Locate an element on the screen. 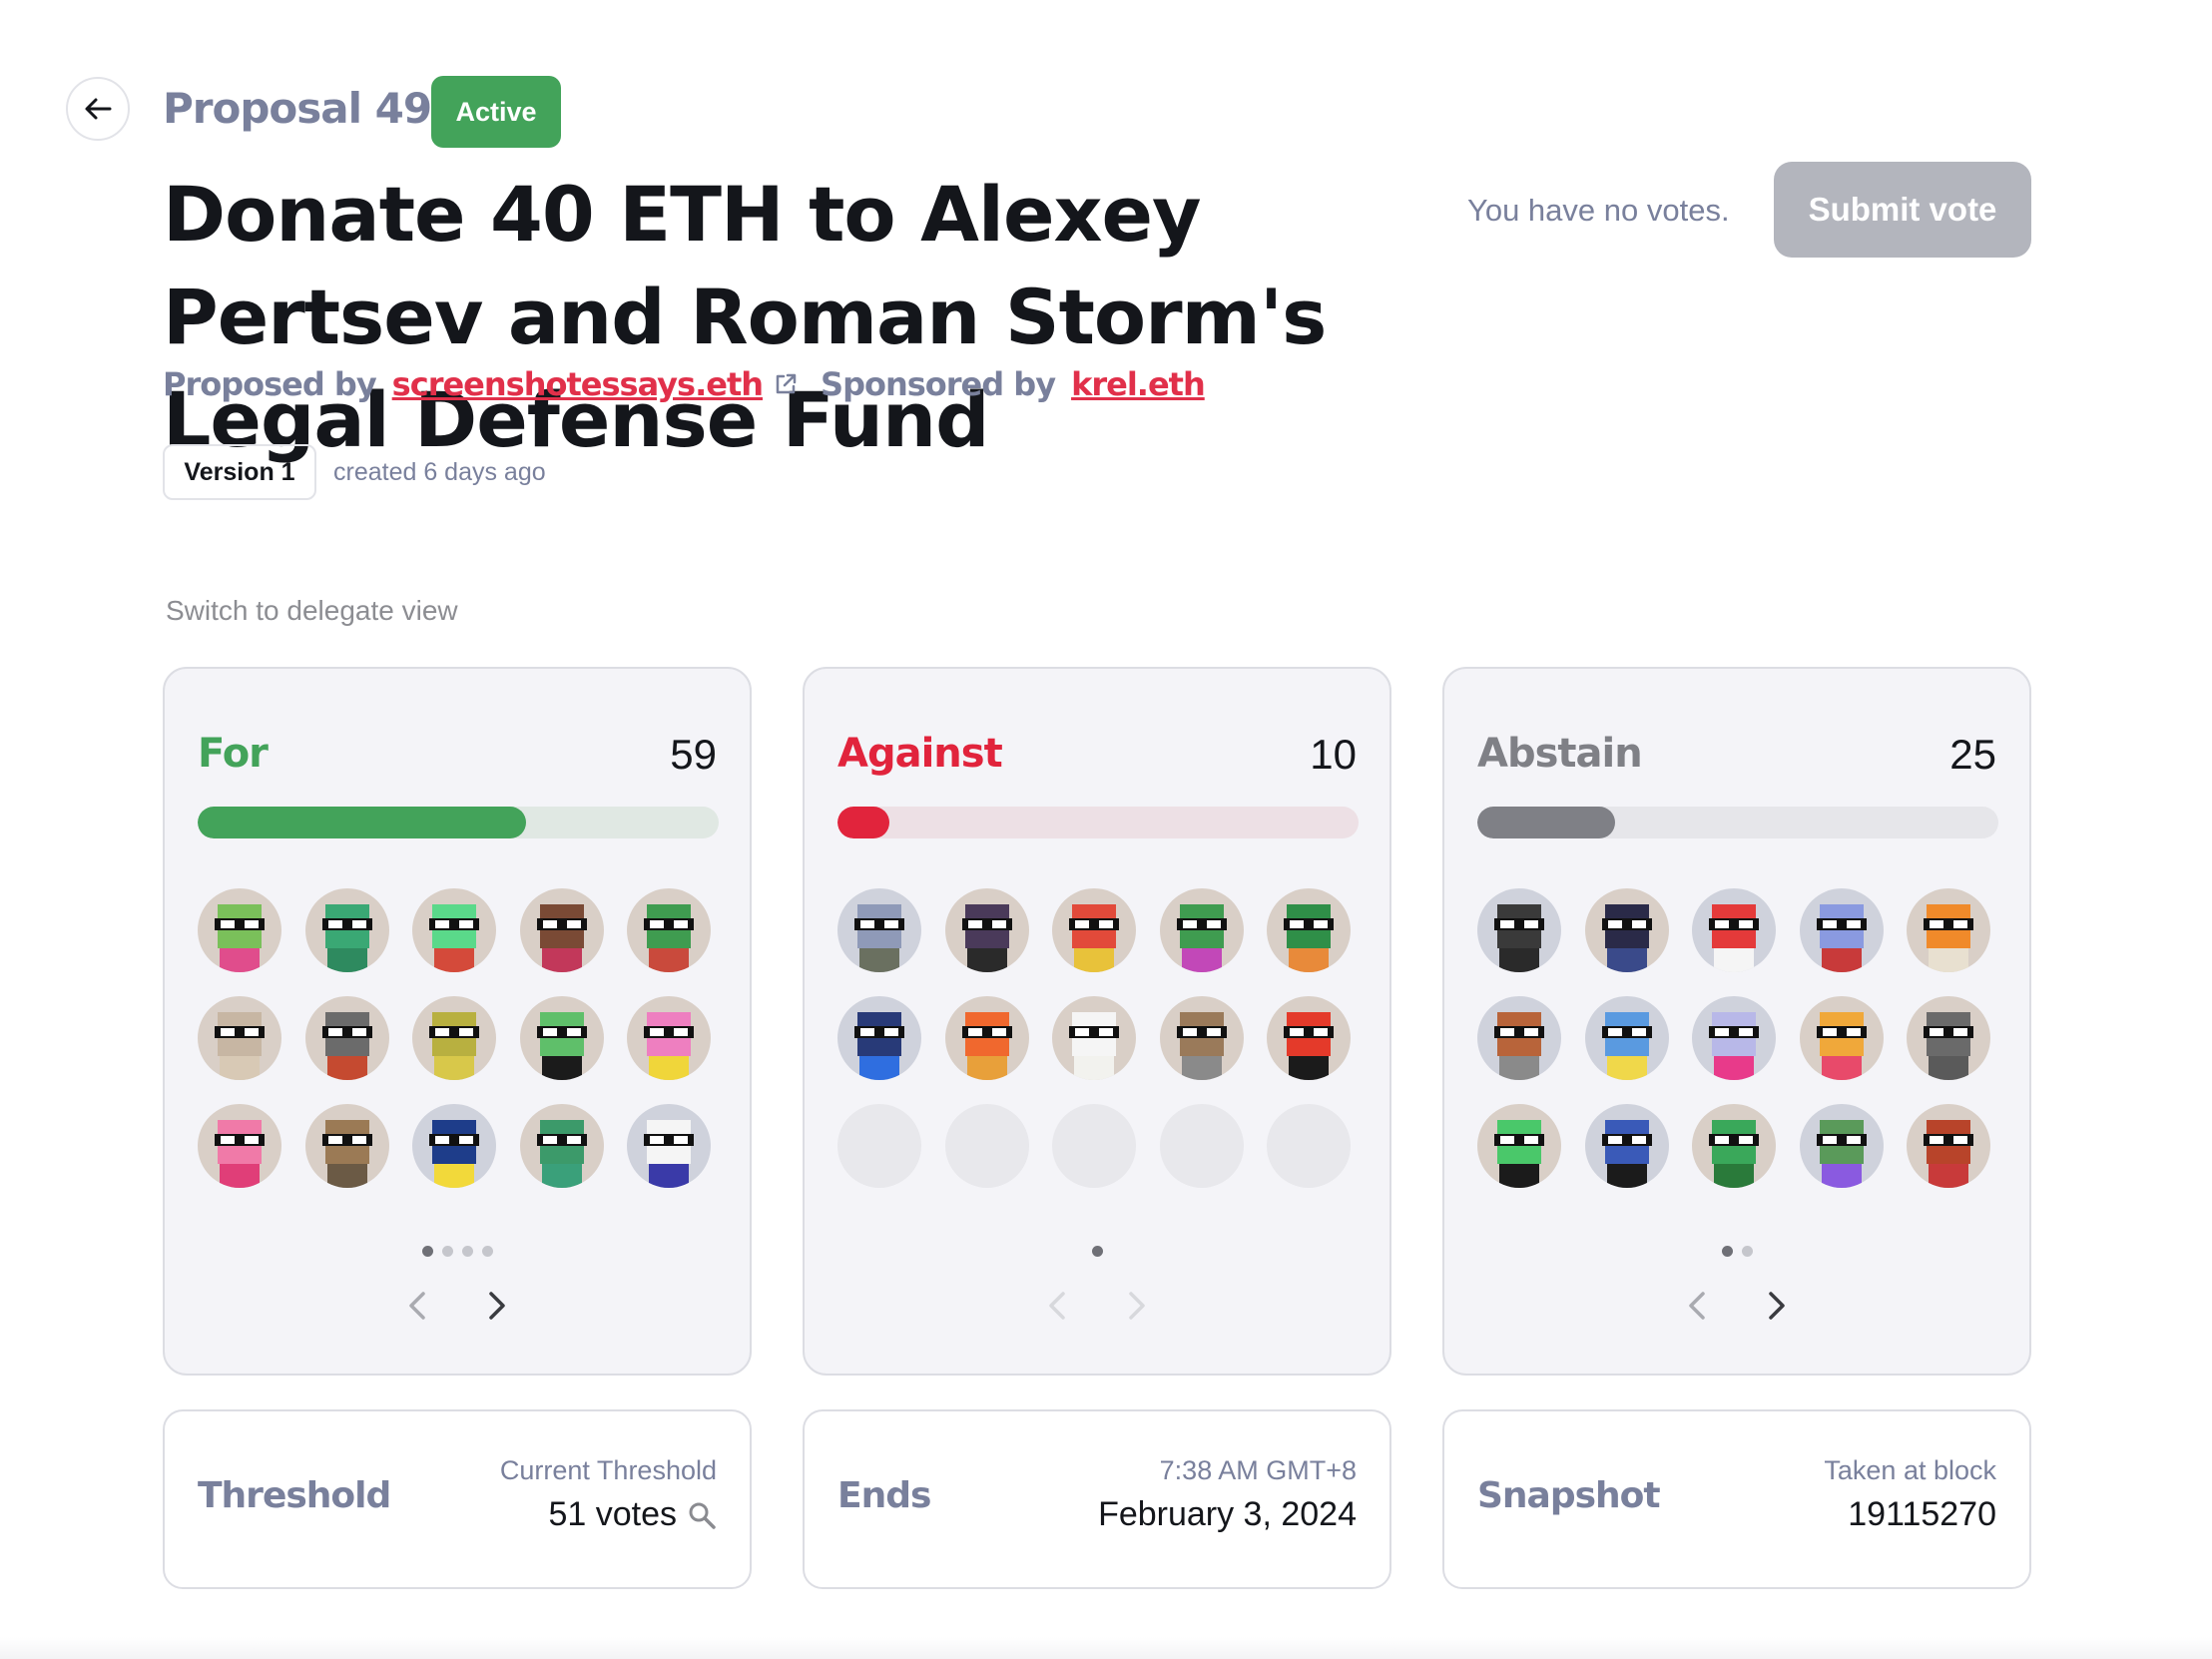 The image size is (2212, 1659). back-button is located at coordinates (98, 109).